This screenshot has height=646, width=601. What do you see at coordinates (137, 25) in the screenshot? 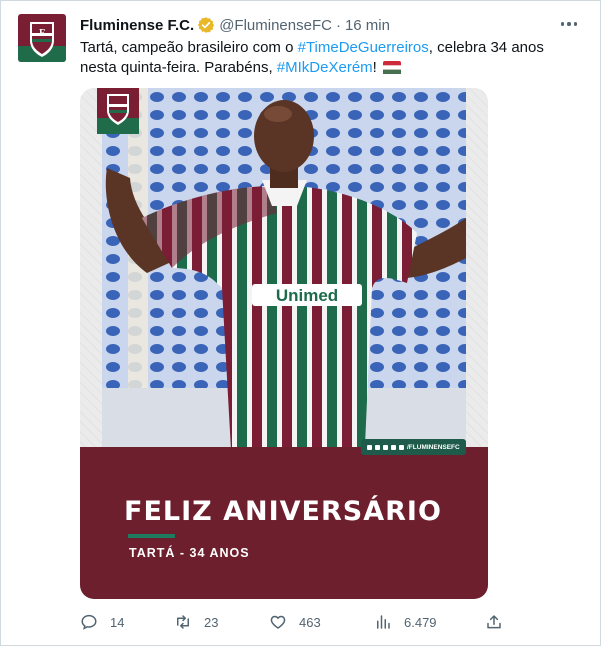
I see `author-name: Fluminense F.C.` at bounding box center [137, 25].